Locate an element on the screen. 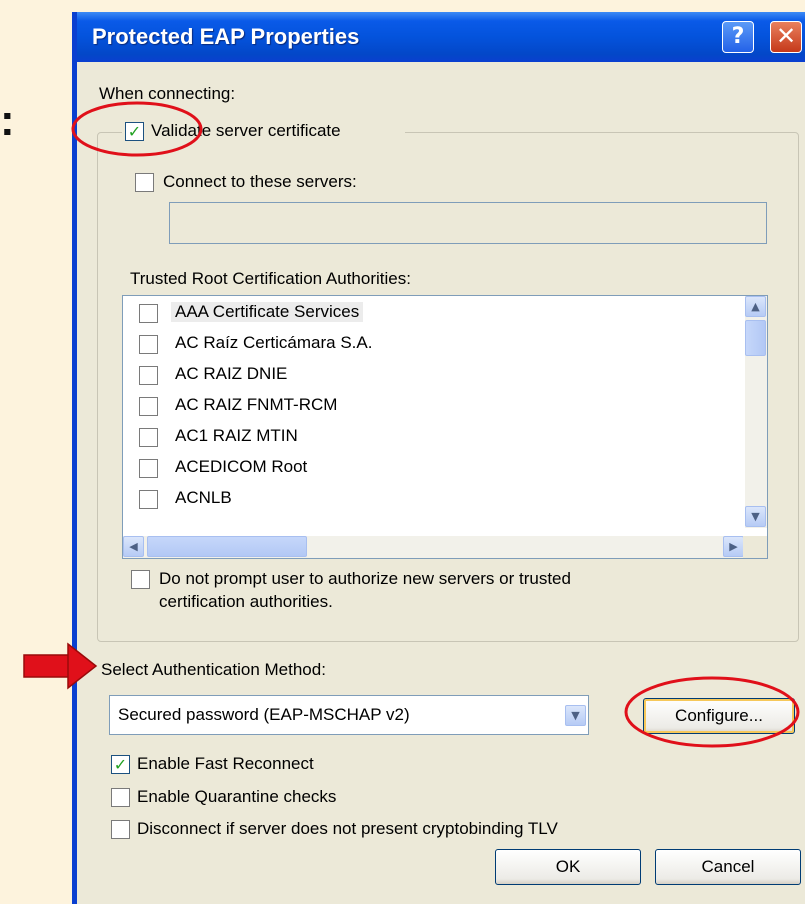 The height and width of the screenshot is (904, 805). list-item: AC Raíz Certicámara S.A. is located at coordinates (428, 344).